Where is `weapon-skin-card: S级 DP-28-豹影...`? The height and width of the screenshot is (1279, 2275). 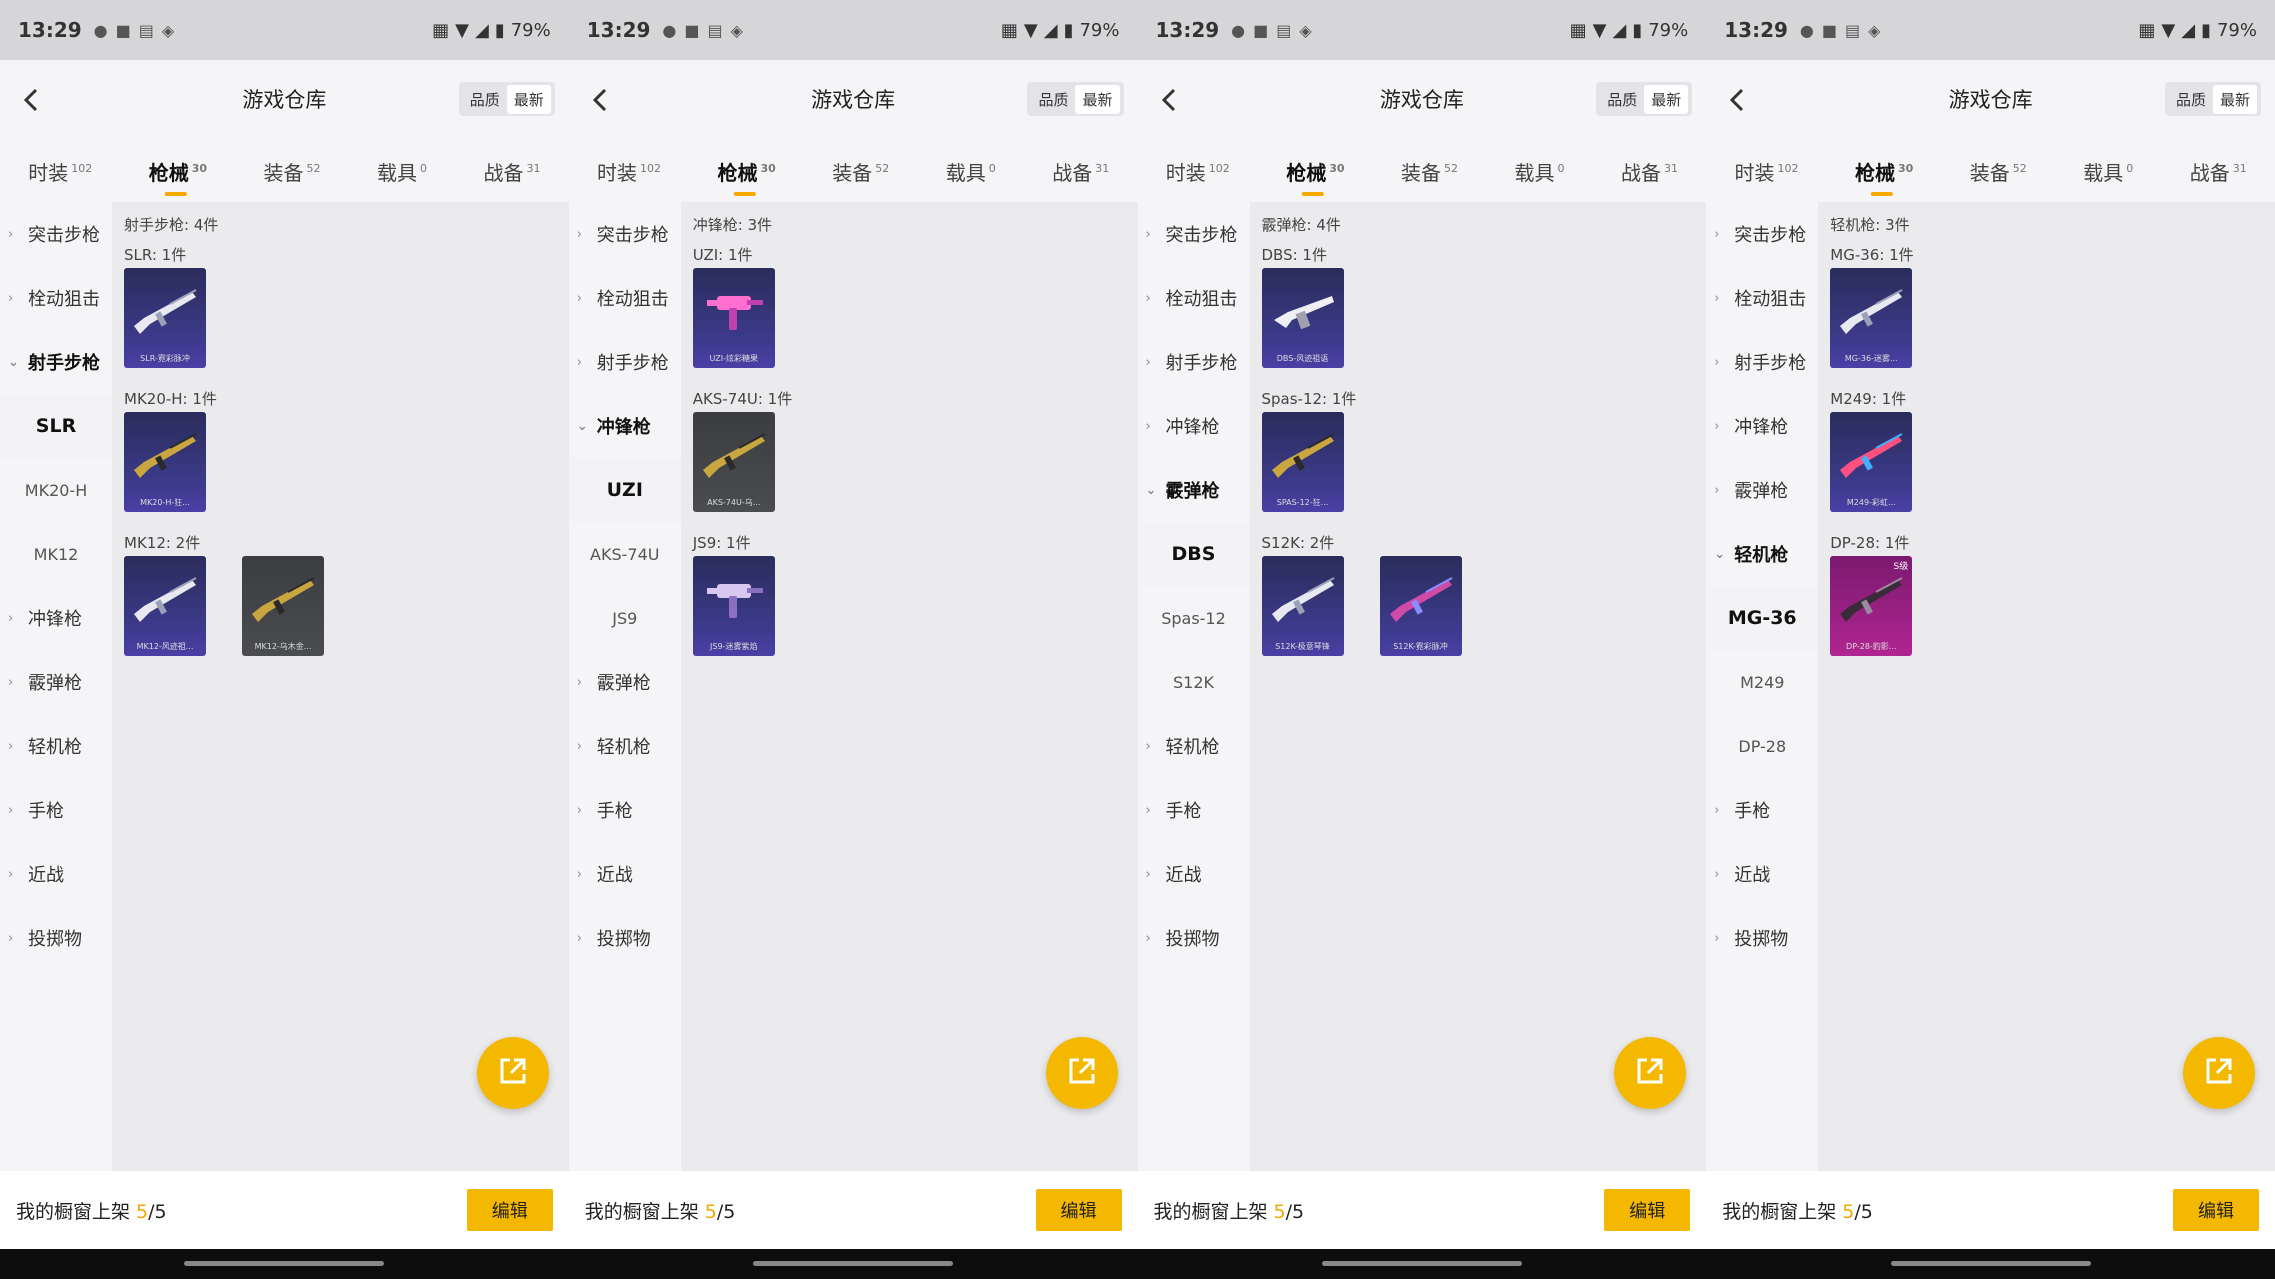
weapon-skin-card: S级 DP-28-豹影... is located at coordinates (1871, 606).